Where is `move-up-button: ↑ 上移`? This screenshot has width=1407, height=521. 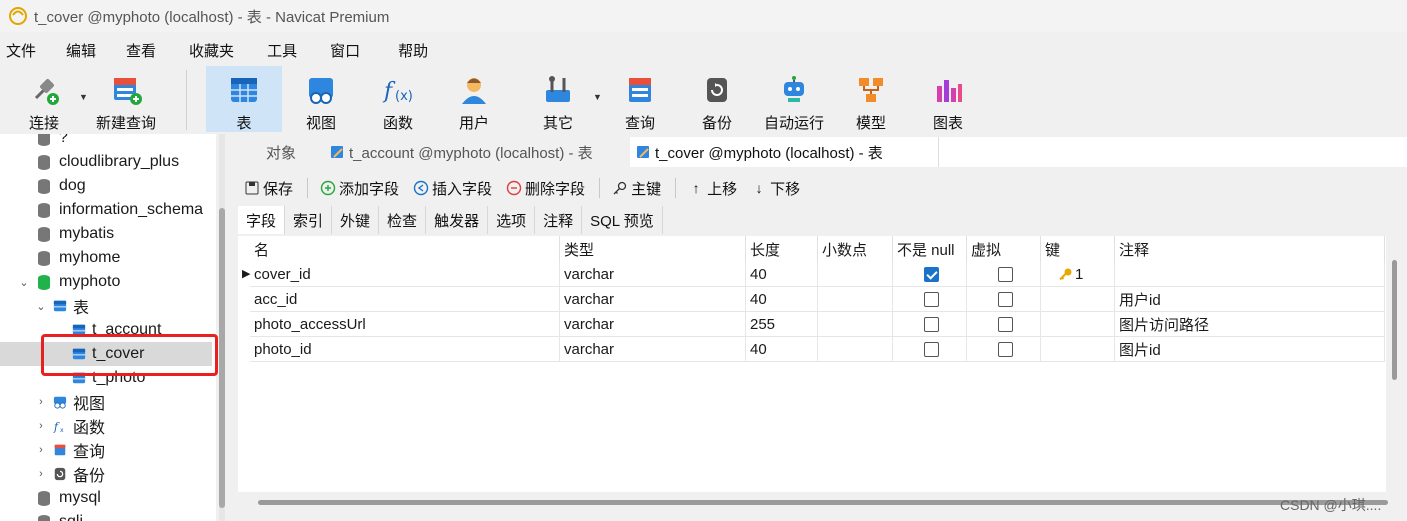
move-up-button: ↑ 上移 is located at coordinates (713, 188).